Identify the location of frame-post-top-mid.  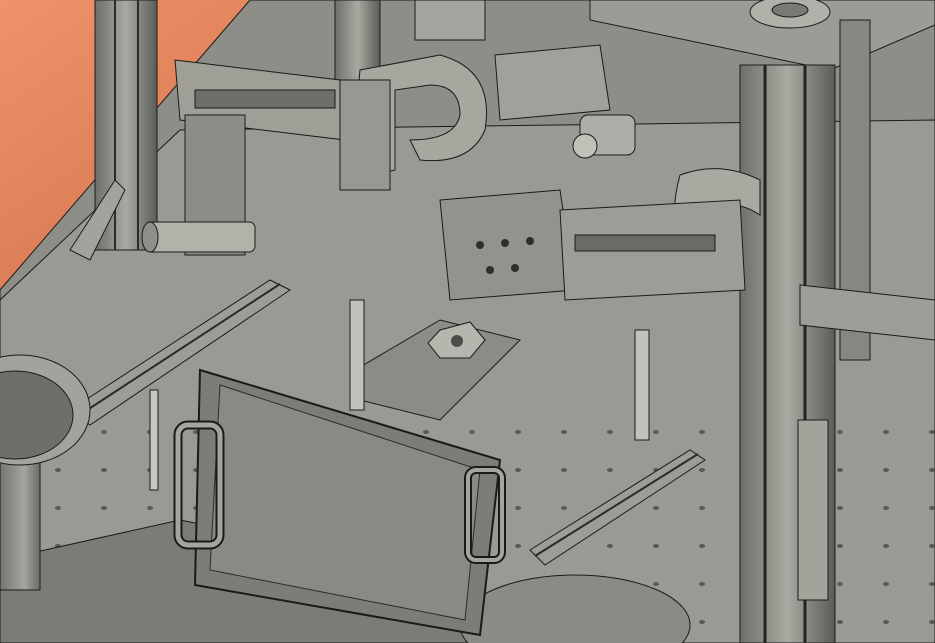
(450, 20).